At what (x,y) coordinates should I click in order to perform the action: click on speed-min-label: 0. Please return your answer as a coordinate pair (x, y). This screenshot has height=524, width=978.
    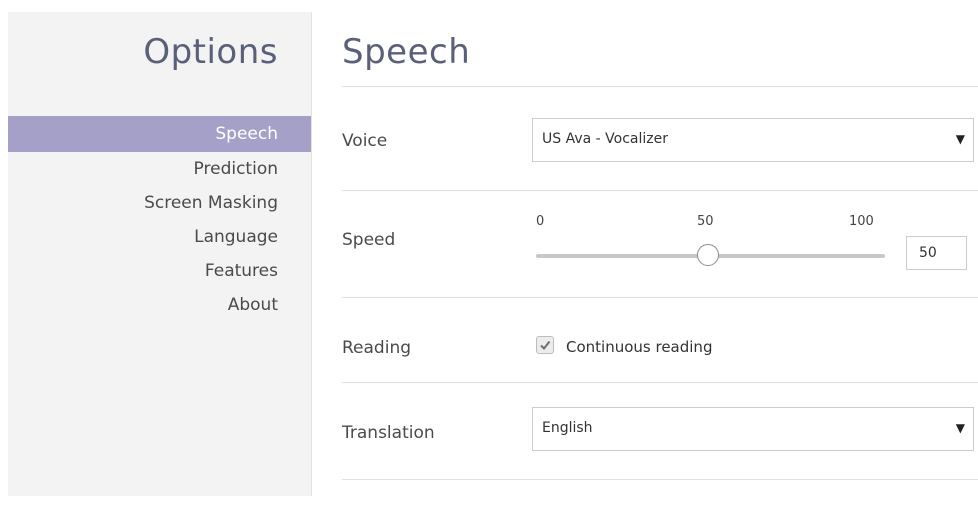
    Looking at the image, I should click on (540, 221).